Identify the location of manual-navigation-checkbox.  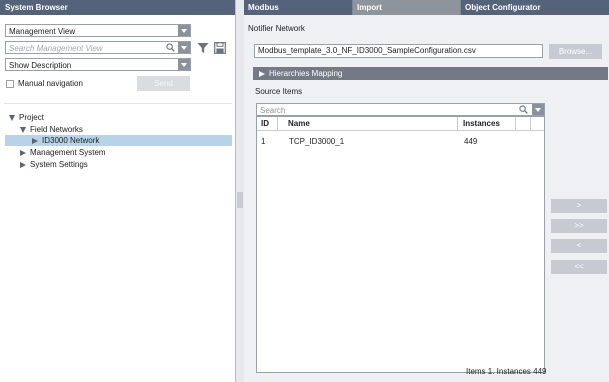
(10, 84).